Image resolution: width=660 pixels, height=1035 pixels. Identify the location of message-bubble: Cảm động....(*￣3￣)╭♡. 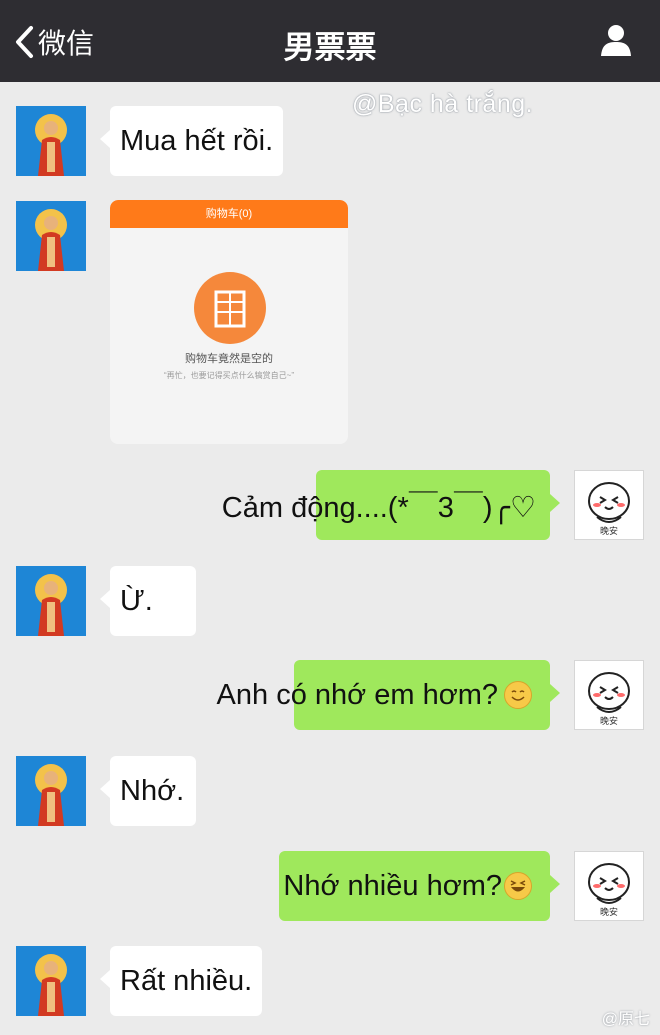
(391, 505).